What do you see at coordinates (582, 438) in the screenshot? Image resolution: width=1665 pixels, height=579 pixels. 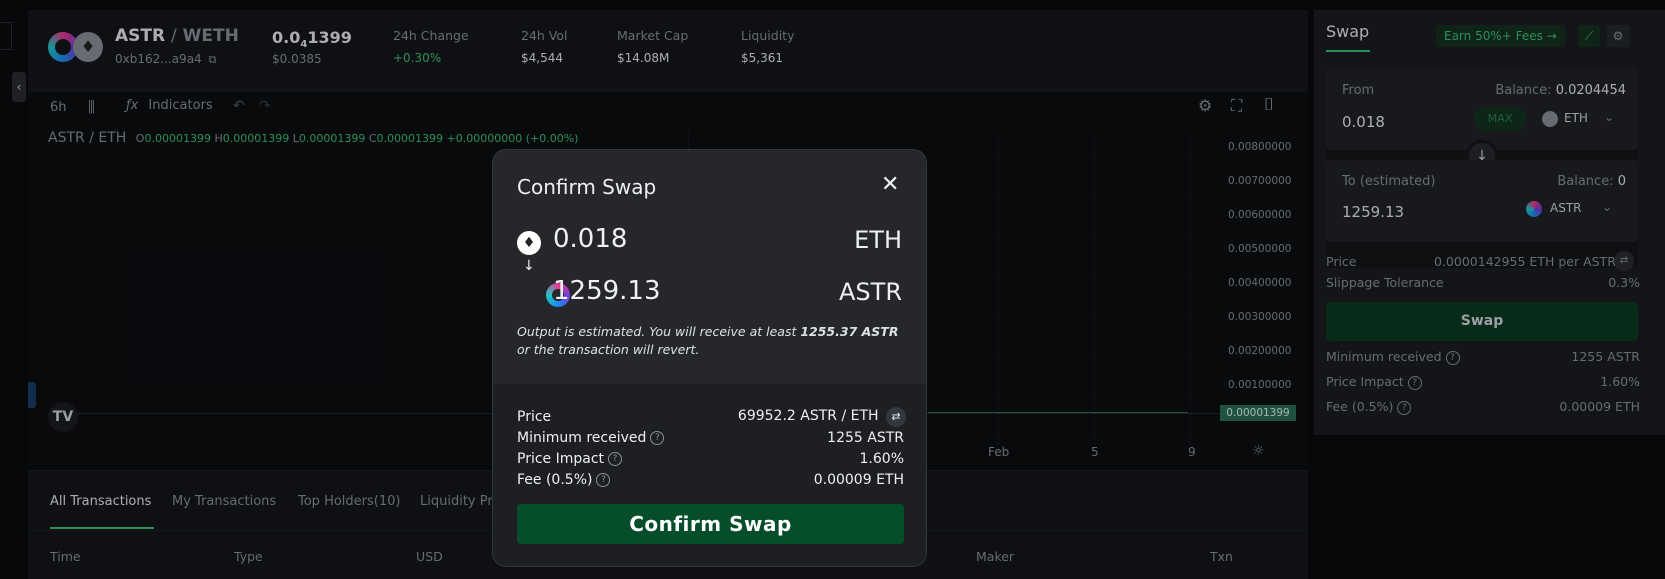 I see `label-text: Minimum received` at bounding box center [582, 438].